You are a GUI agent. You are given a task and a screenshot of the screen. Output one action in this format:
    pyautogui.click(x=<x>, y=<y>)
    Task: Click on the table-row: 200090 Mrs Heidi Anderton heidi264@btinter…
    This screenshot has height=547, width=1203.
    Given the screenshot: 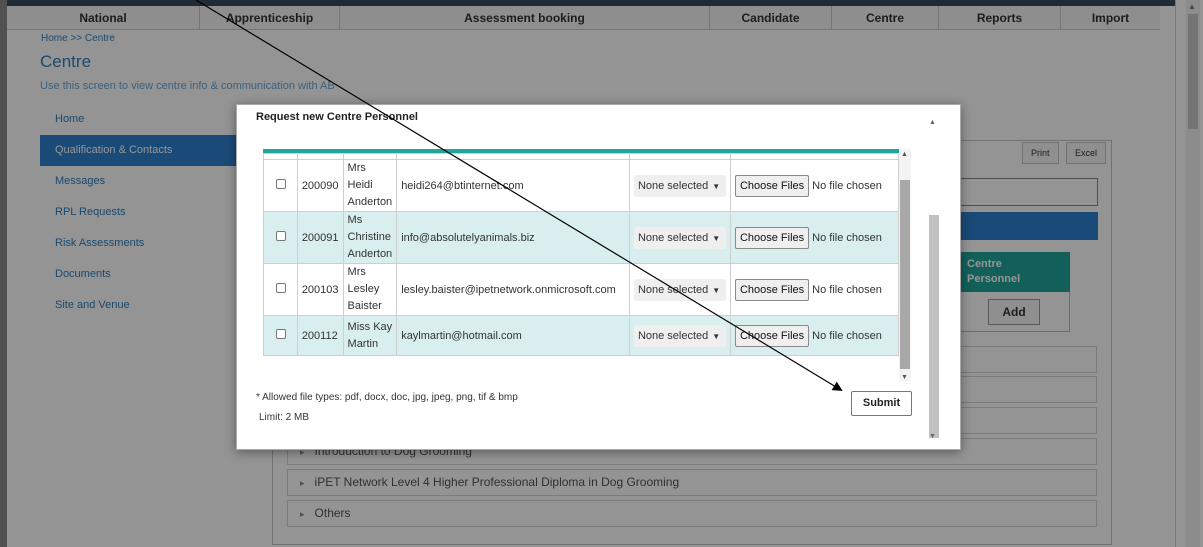 What is the action you would take?
    pyautogui.click(x=581, y=185)
    